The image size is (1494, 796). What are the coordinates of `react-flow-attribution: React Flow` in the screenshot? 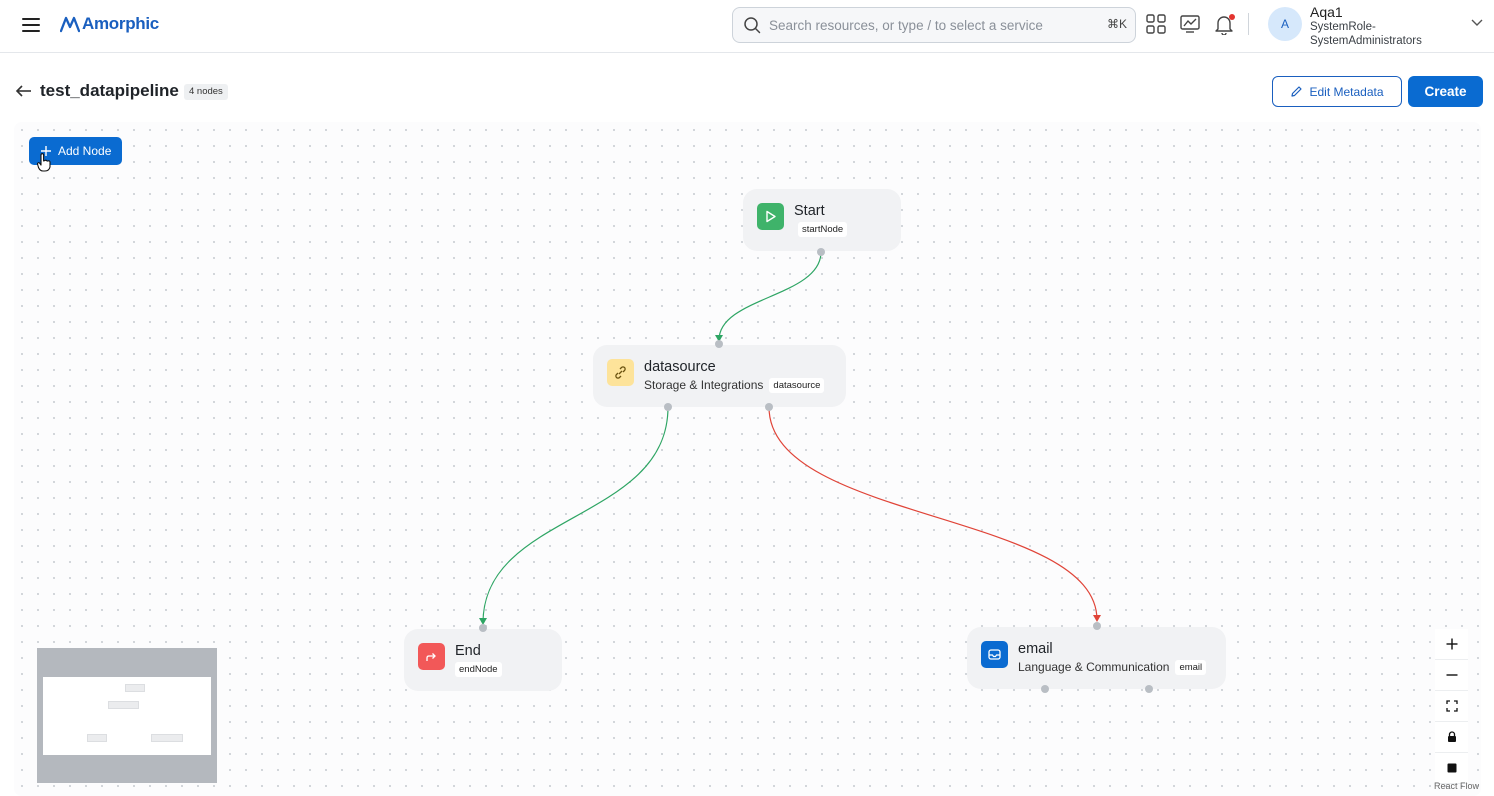 It's located at (1456, 786).